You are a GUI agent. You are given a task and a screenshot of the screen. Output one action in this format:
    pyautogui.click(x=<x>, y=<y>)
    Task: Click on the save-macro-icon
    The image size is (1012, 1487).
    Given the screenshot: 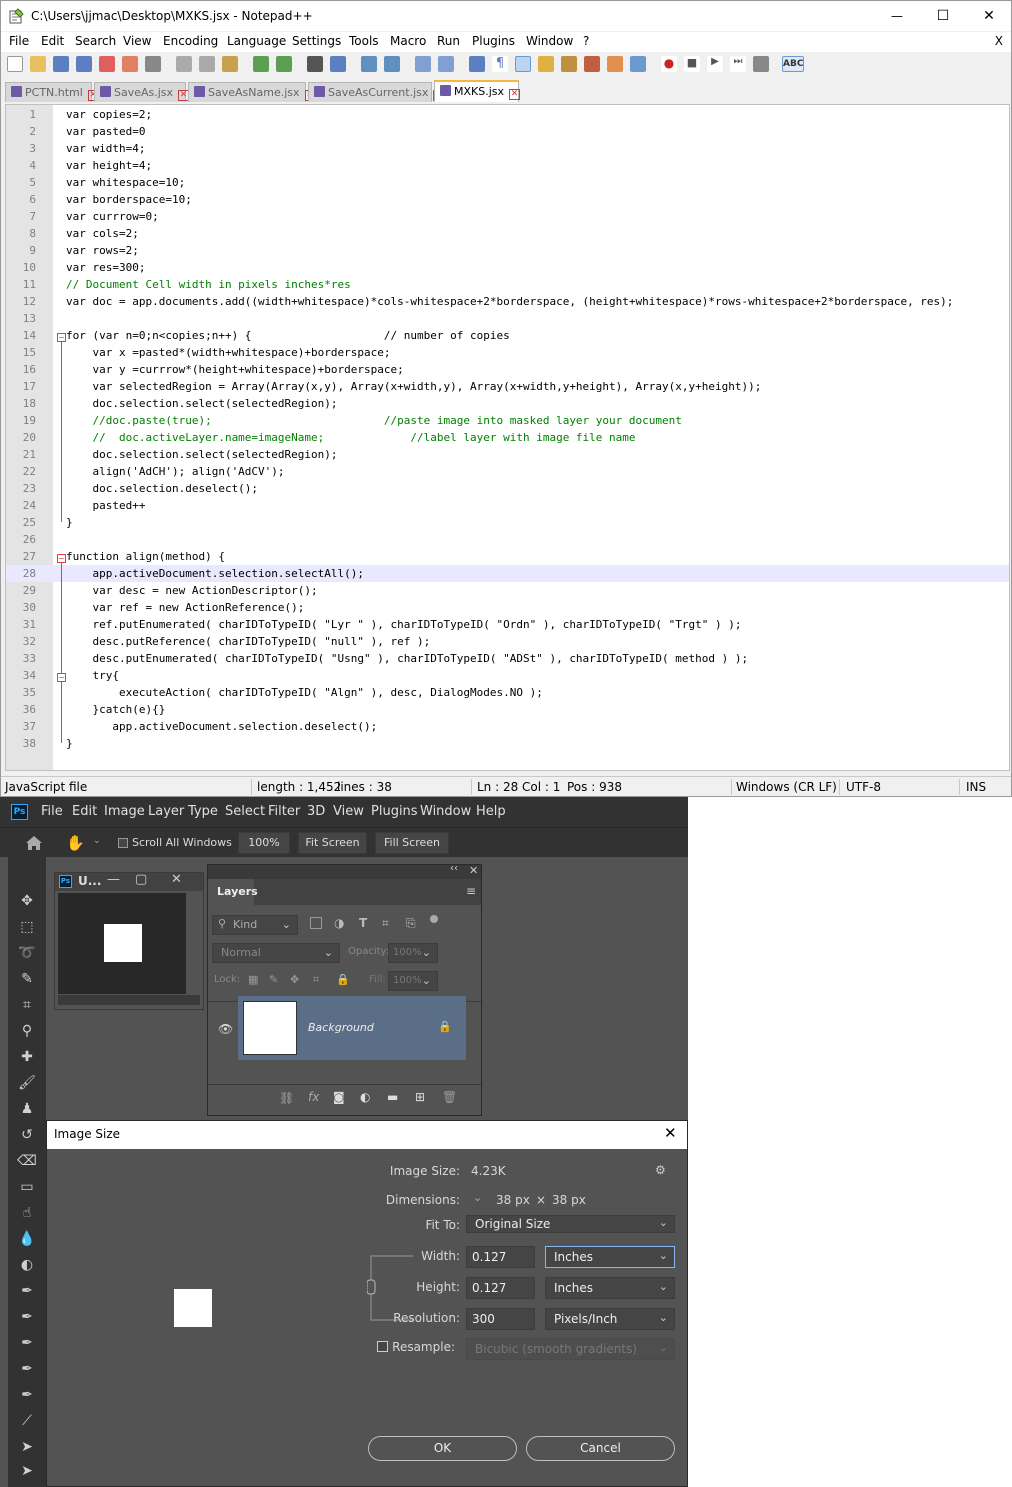 What is the action you would take?
    pyautogui.click(x=761, y=64)
    